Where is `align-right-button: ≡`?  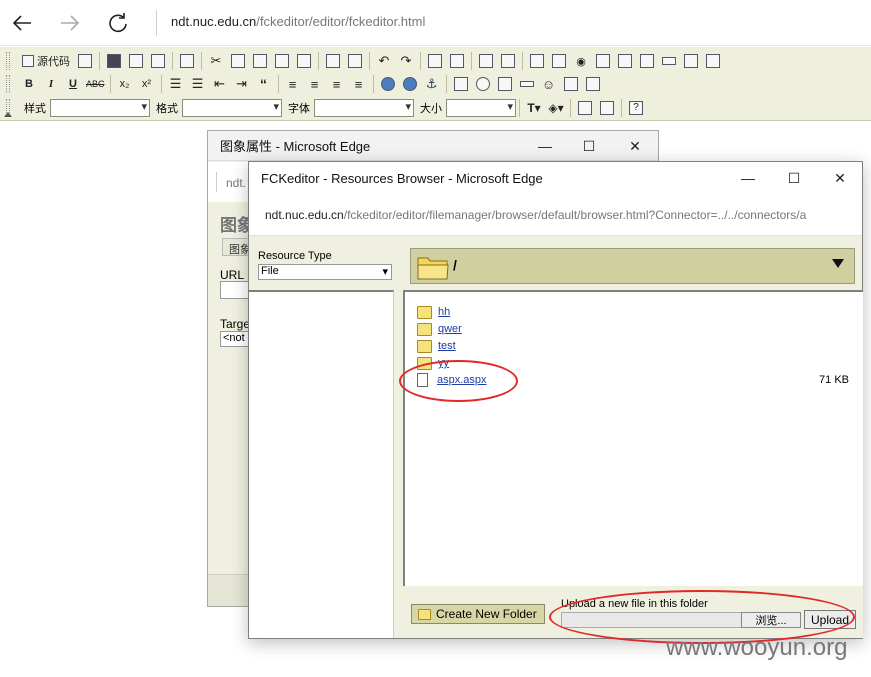
align-right-button: ≡ is located at coordinates (337, 84).